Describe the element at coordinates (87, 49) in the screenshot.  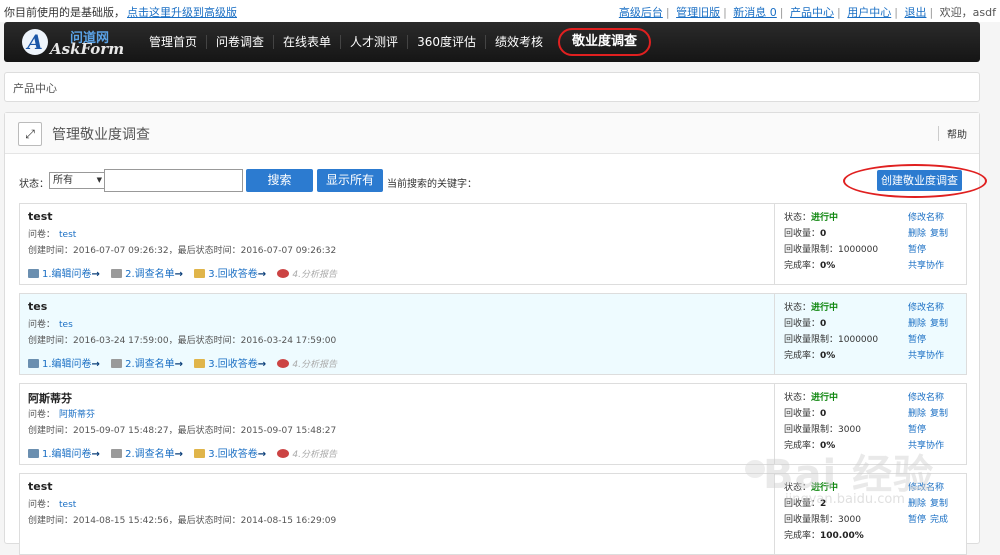
I see `logo-en: AskForm` at that location.